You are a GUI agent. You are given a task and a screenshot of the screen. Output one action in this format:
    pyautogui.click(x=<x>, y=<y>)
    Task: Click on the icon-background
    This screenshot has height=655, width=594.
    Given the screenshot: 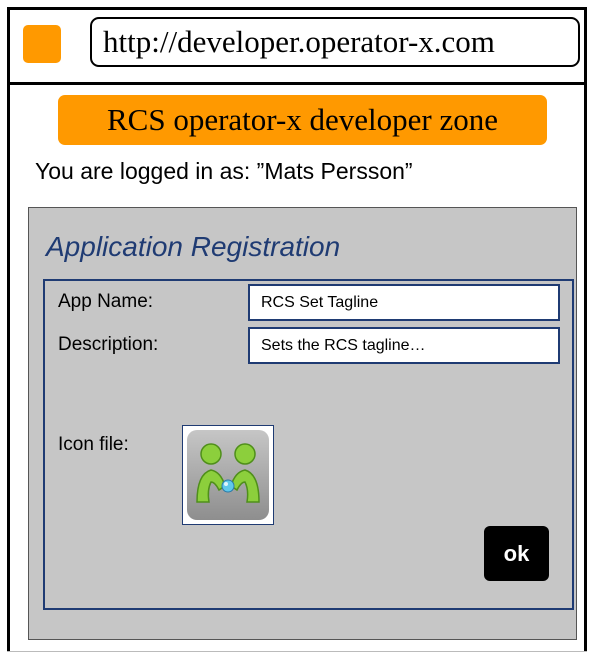 What is the action you would take?
    pyautogui.click(x=228, y=475)
    